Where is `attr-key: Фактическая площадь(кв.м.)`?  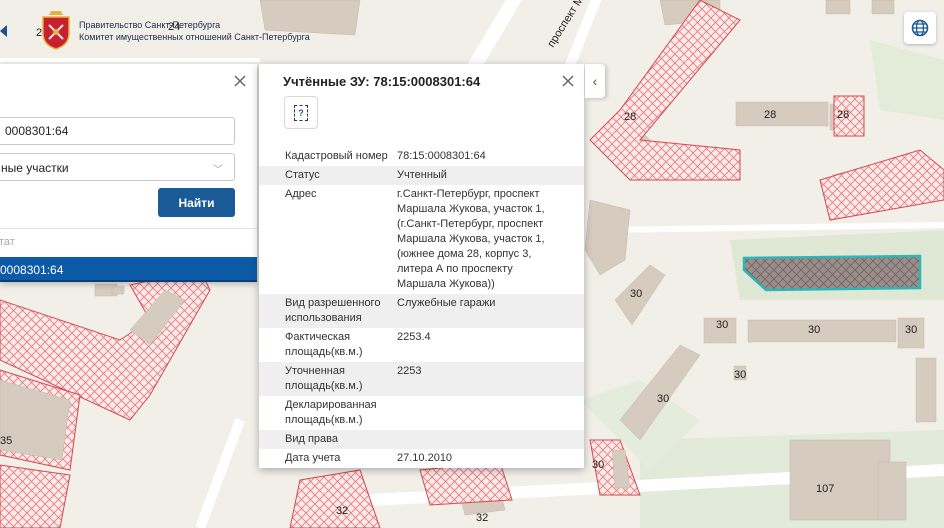
attr-key: Фактическая площадь(кв.м.) is located at coordinates (324, 344).